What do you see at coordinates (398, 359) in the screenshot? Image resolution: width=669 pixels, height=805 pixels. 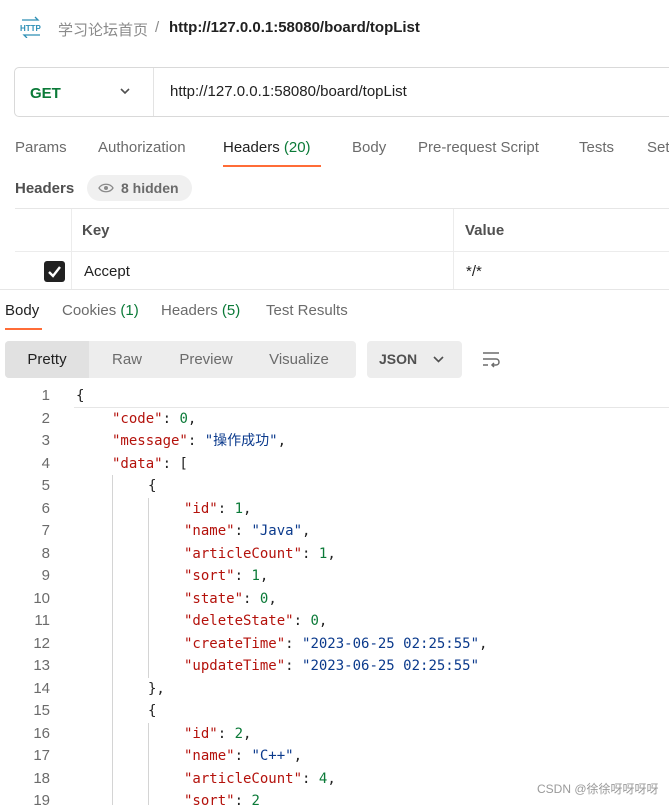 I see `format-label: JSON` at bounding box center [398, 359].